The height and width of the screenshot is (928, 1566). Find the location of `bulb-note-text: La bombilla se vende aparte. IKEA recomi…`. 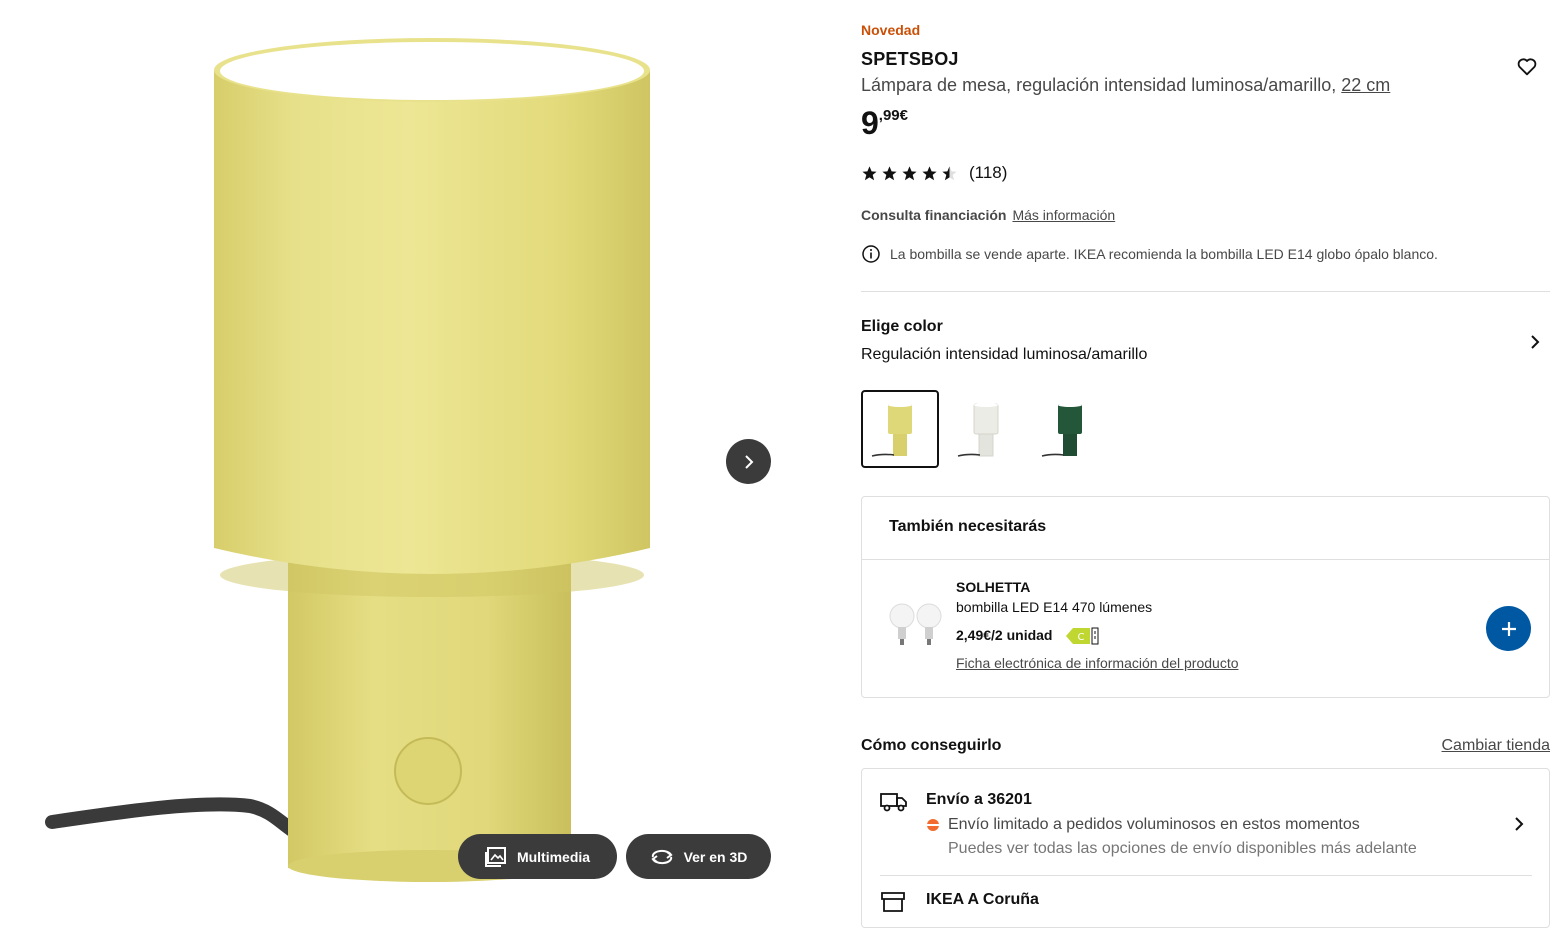

bulb-note-text: La bombilla se vende aparte. IKEA recomi… is located at coordinates (1164, 254).